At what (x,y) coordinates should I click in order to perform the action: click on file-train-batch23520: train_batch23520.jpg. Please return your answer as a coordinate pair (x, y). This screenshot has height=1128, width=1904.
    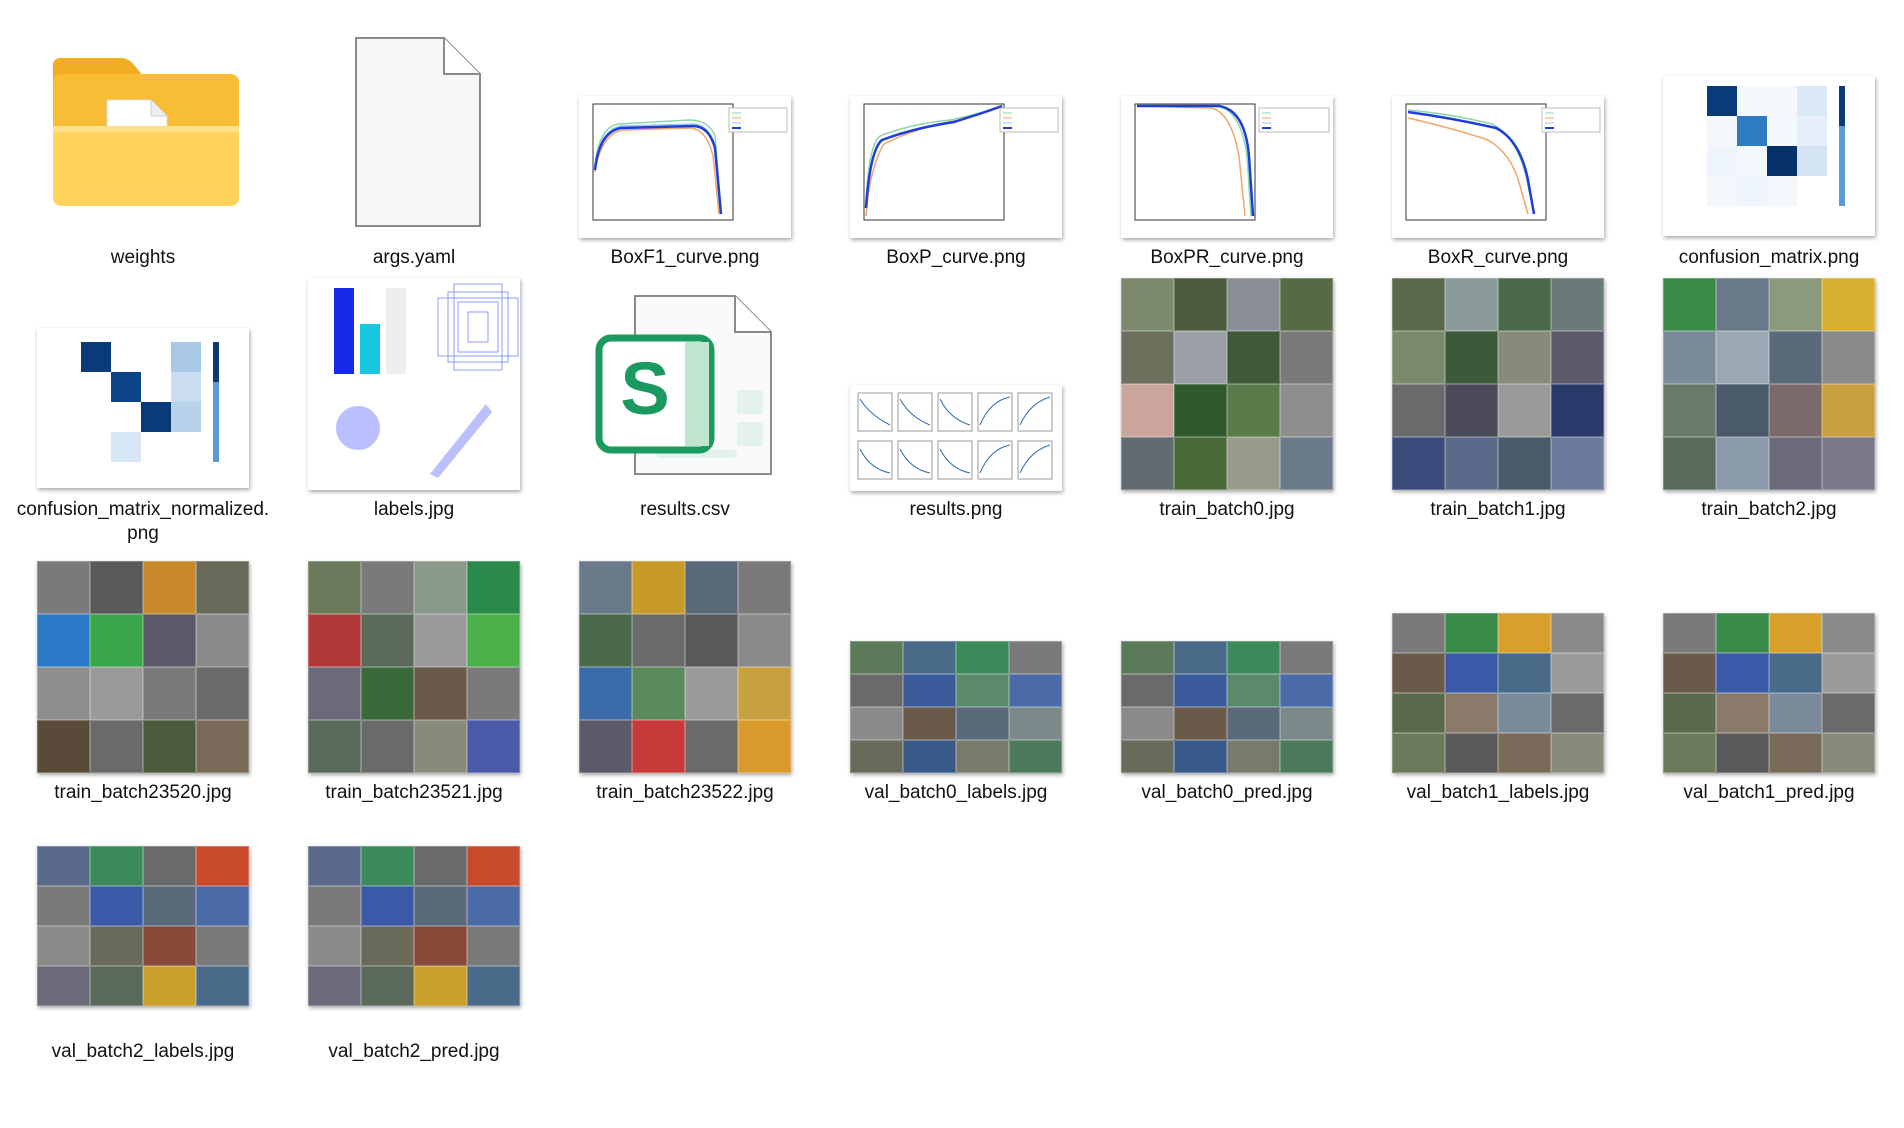
    Looking at the image, I should click on (143, 687).